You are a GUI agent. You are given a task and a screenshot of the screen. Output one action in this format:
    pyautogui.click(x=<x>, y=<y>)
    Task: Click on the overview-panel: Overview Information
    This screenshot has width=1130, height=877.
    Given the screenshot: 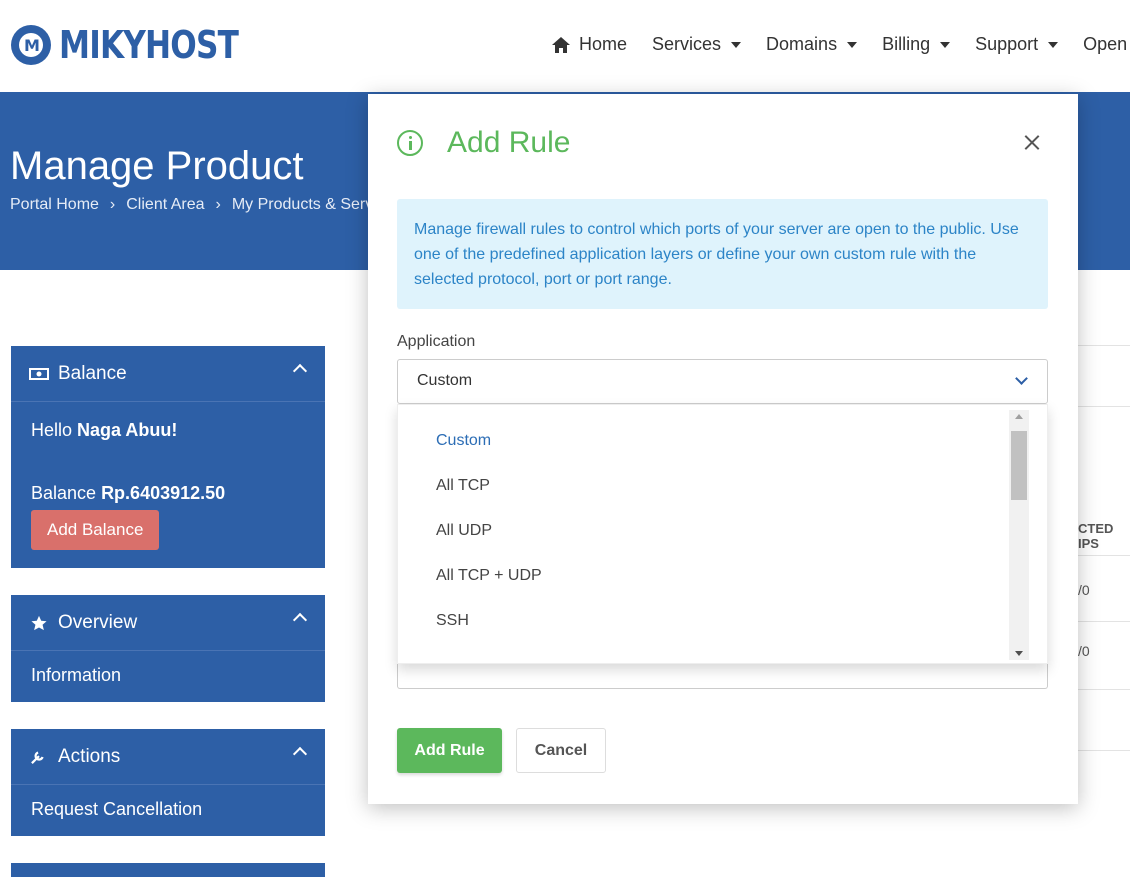 What is the action you would take?
    pyautogui.click(x=168, y=648)
    